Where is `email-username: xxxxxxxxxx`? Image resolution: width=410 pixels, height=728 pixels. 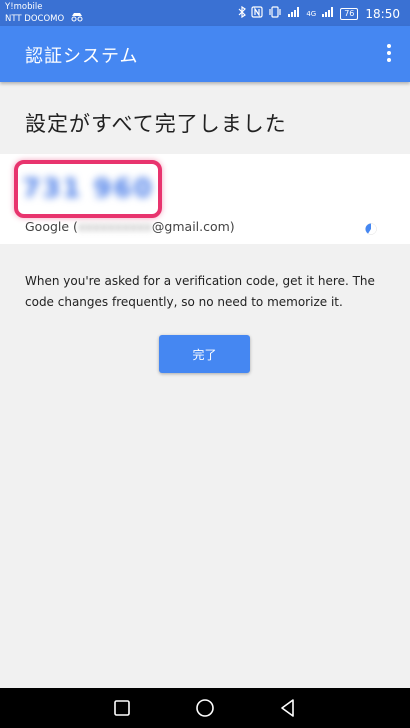 email-username: xxxxxxxxxx is located at coordinates (114, 226).